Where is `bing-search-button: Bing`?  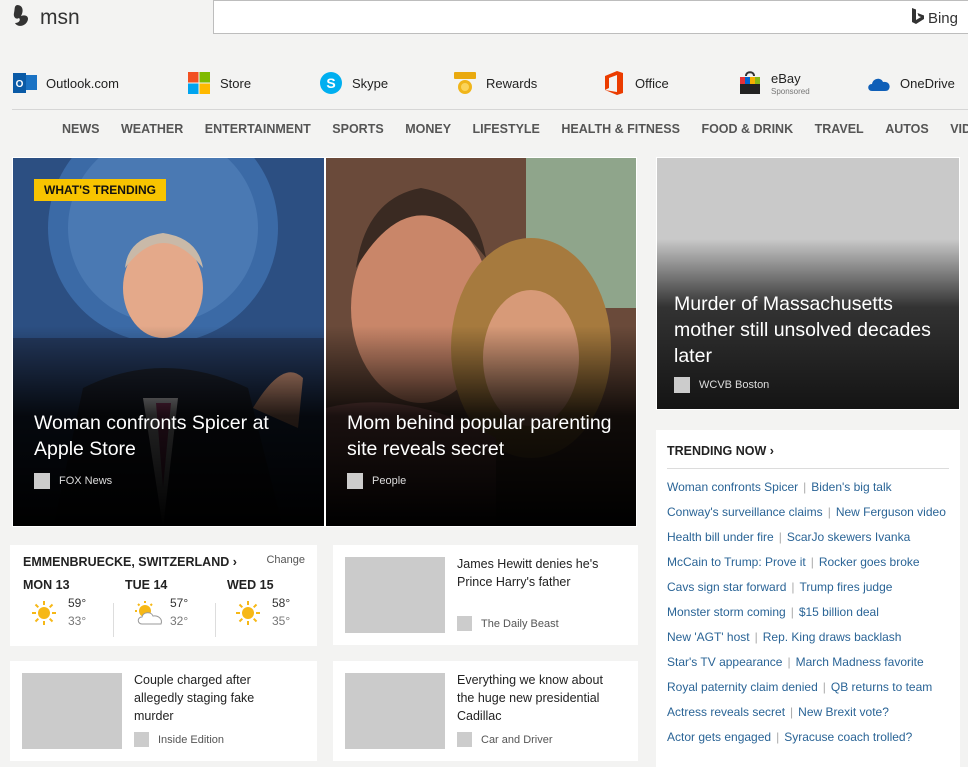 bing-search-button: Bing is located at coordinates (934, 18).